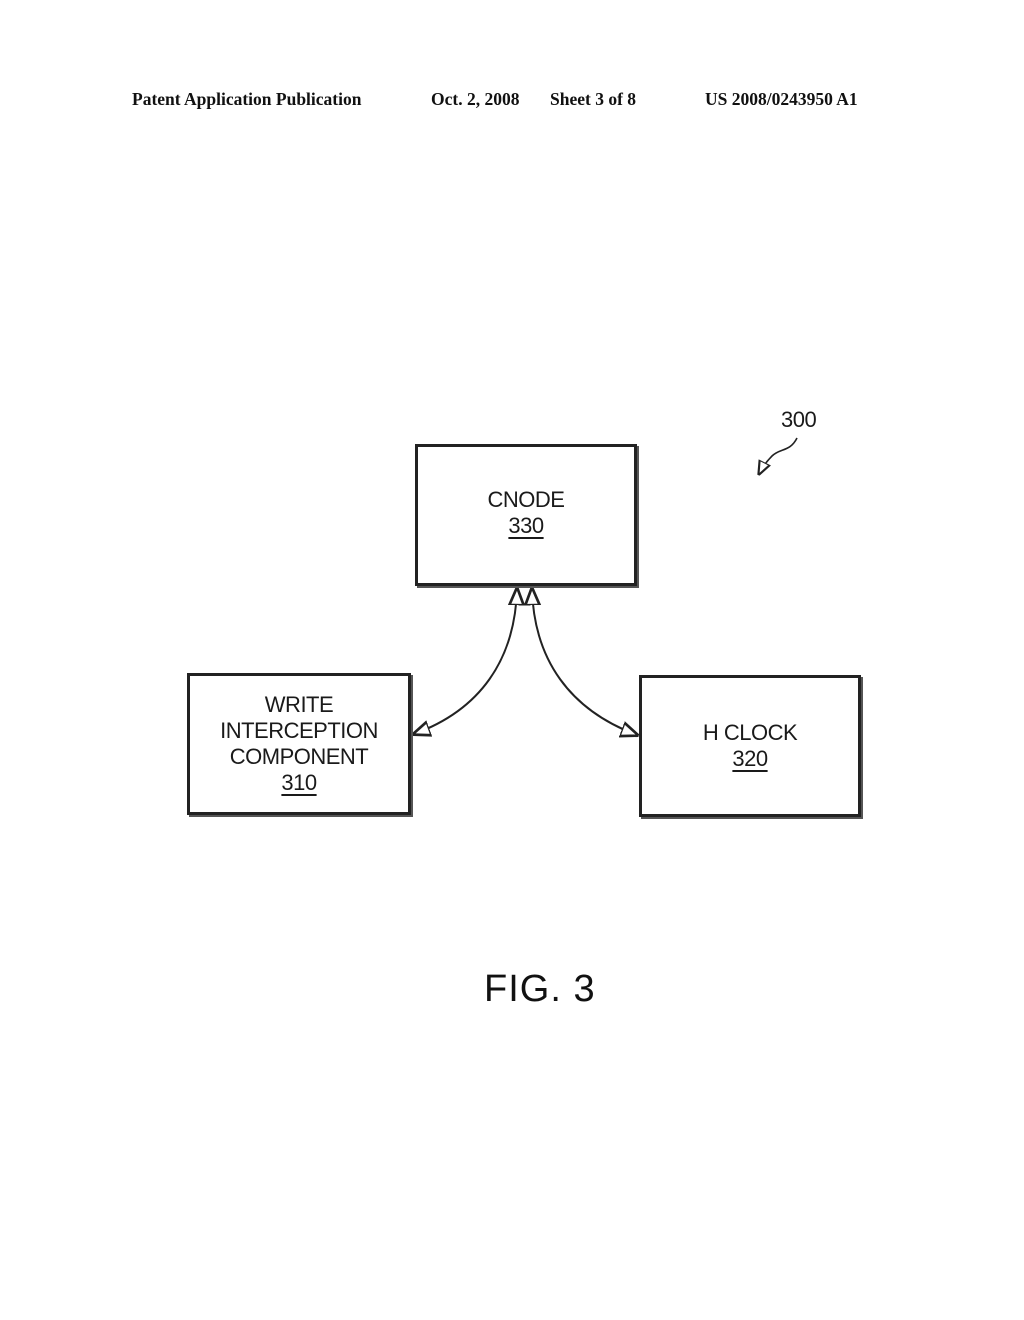 The height and width of the screenshot is (1320, 1024). I want to click on node-ref: 320, so click(750, 758).